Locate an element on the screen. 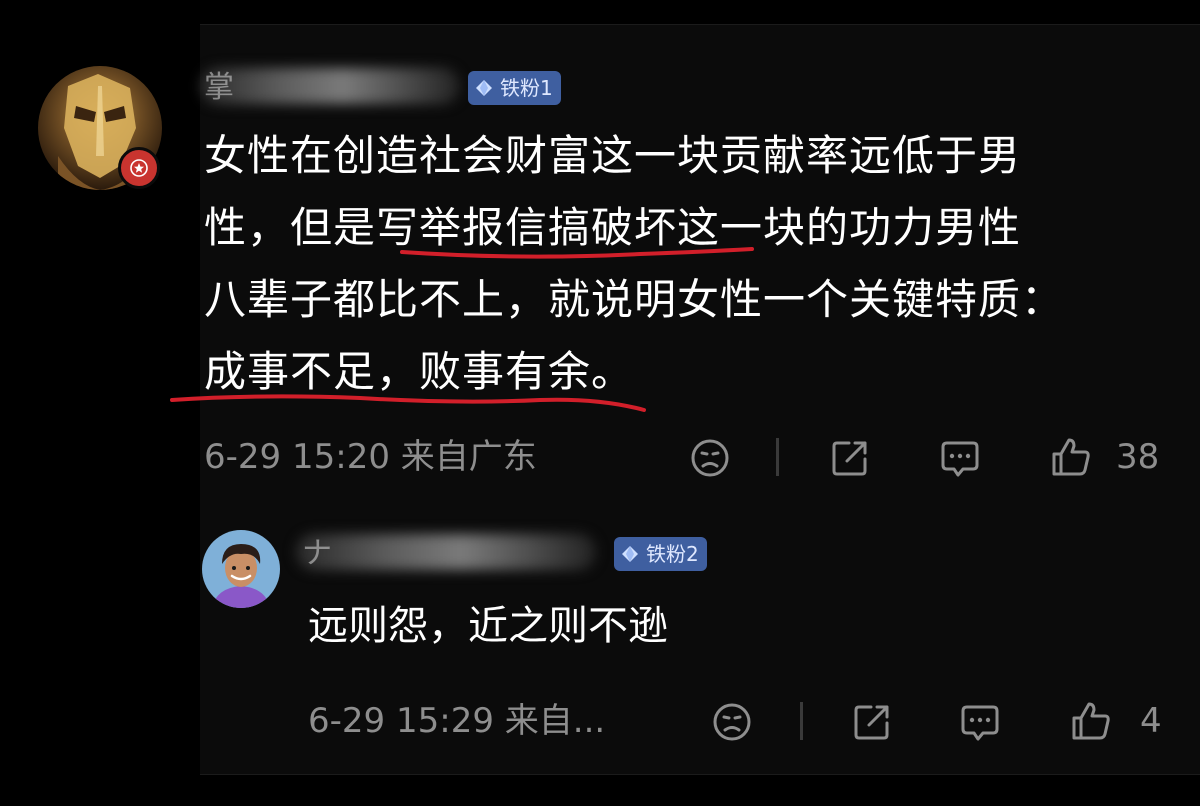 This screenshot has height=806, width=1200. avatar-image is located at coordinates (241, 569).